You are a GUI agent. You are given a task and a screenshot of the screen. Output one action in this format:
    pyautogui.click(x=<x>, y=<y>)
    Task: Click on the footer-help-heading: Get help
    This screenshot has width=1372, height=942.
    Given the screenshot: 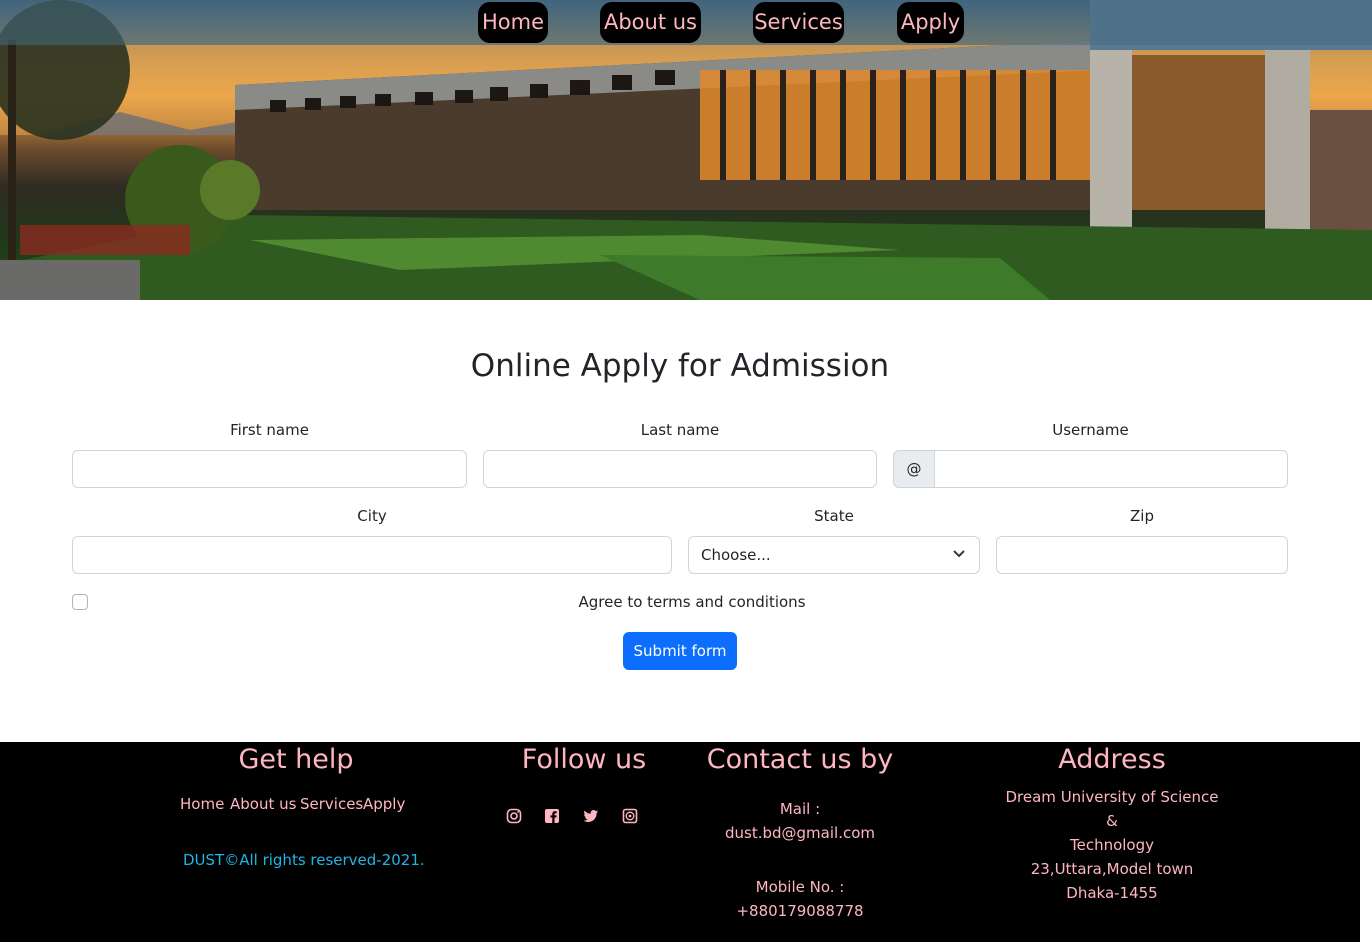 What is the action you would take?
    pyautogui.click(x=296, y=759)
    